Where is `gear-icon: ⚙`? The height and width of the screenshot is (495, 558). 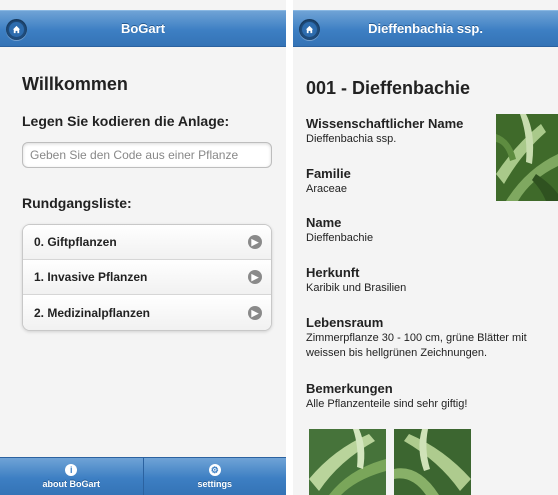 gear-icon: ⚙ is located at coordinates (214, 470).